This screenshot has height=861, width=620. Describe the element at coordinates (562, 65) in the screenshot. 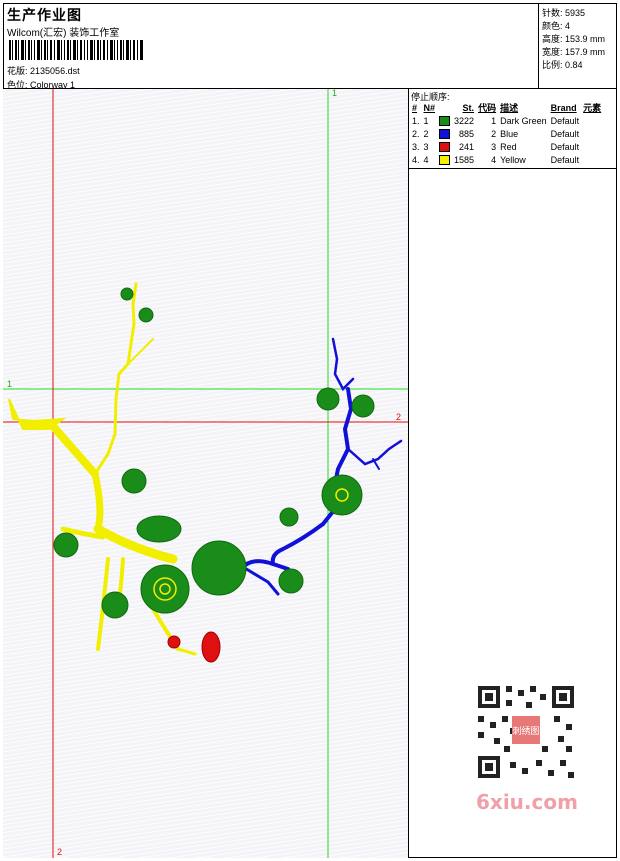

I see `stat-ratio: 比例: 0.84` at that location.